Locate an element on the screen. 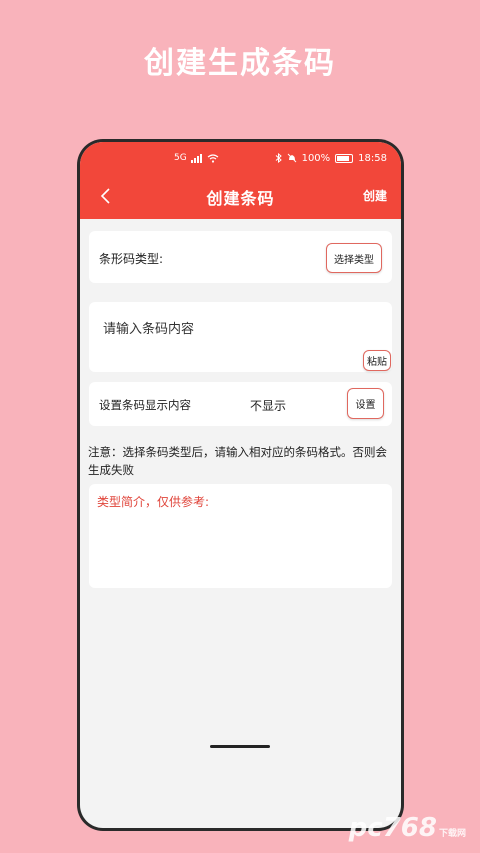  create-button: 创建 is located at coordinates (375, 195).